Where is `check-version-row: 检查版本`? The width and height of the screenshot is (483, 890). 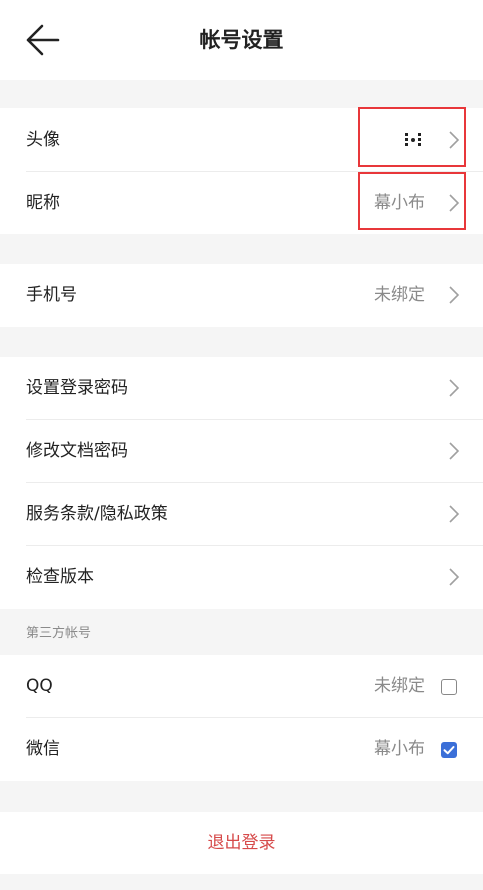
check-version-row: 检查版本 is located at coordinates (241, 577).